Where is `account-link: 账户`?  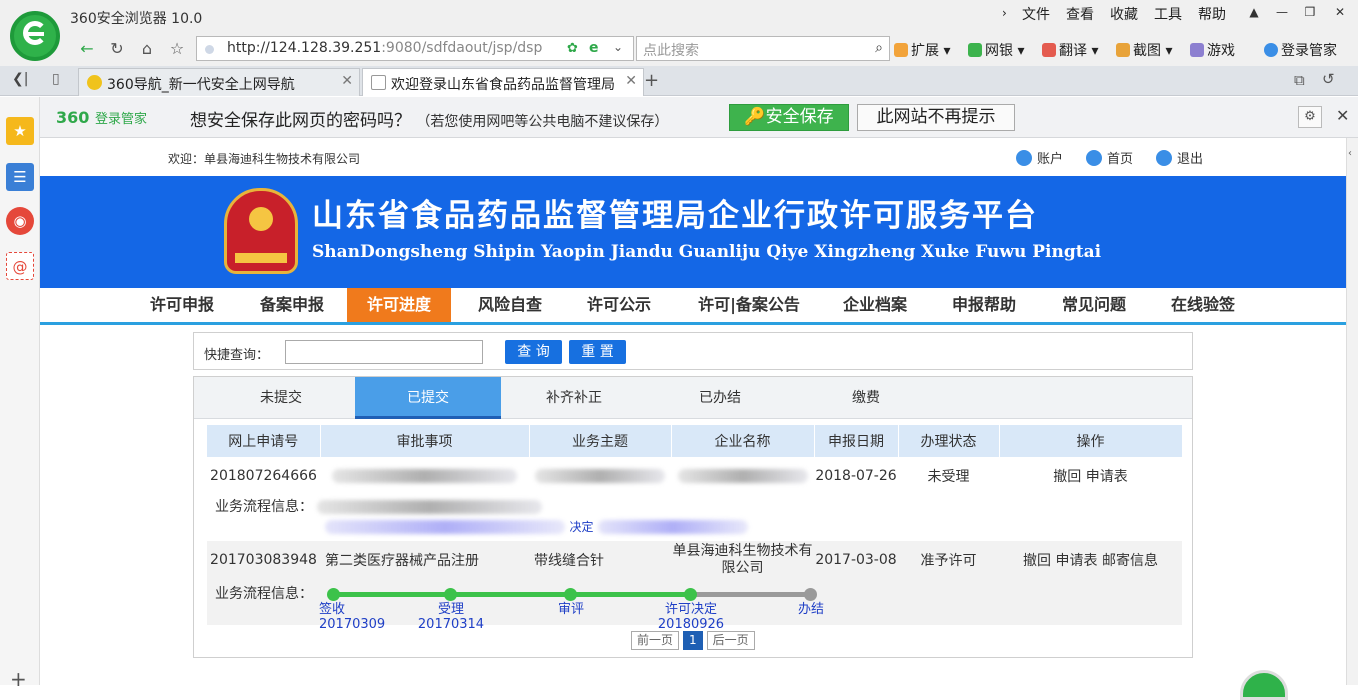 account-link: 账户 is located at coordinates (1039, 157).